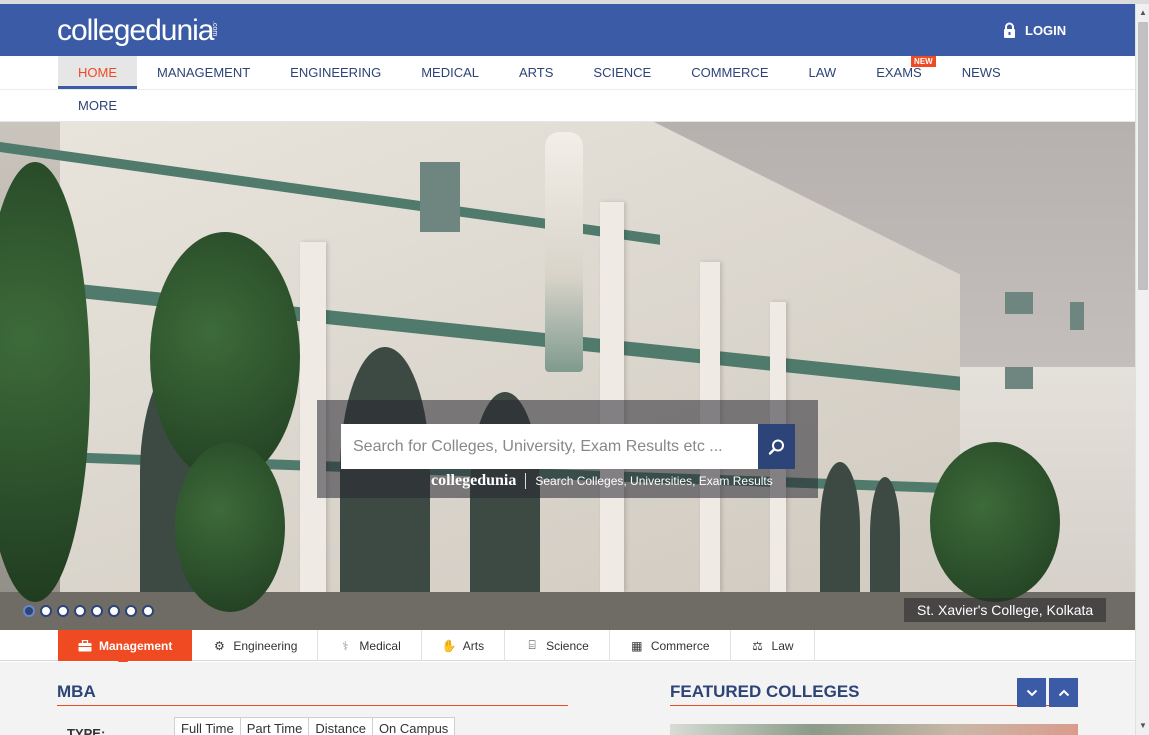 The height and width of the screenshot is (735, 1149). I want to click on type-option-part-time: Part Time, so click(274, 726).